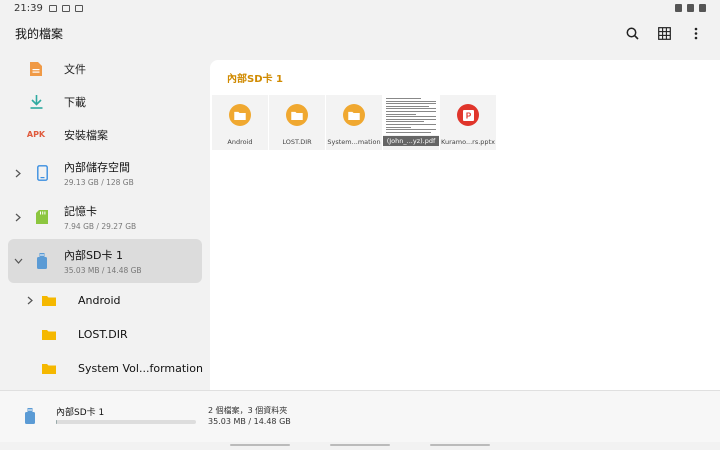 This screenshot has width=720, height=450. What do you see at coordinates (18, 261) in the screenshot?
I see `chevron-down-icon` at bounding box center [18, 261].